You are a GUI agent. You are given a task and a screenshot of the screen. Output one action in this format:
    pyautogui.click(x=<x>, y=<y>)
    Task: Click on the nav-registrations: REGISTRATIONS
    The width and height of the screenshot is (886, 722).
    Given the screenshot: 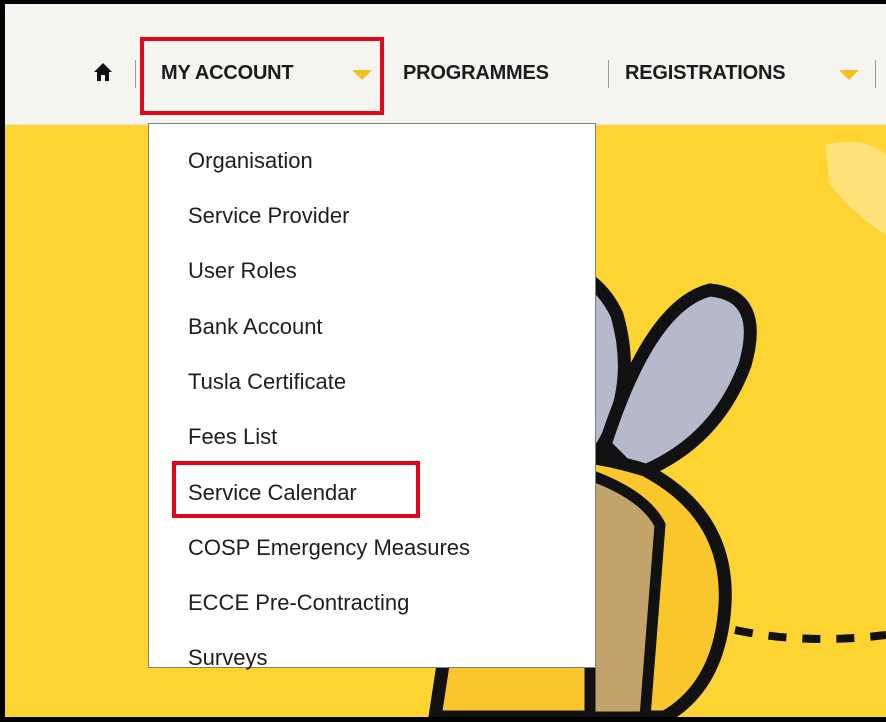 What is the action you would take?
    pyautogui.click(x=705, y=73)
    